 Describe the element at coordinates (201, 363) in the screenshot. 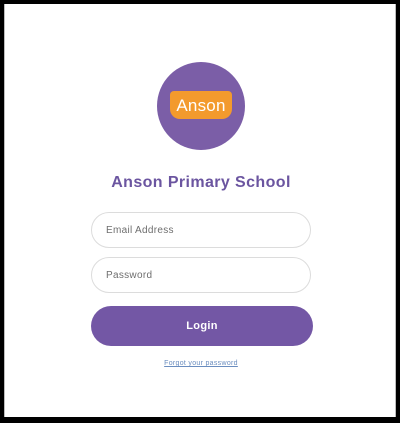

I see `forgot-password-link: Forgot your password` at that location.